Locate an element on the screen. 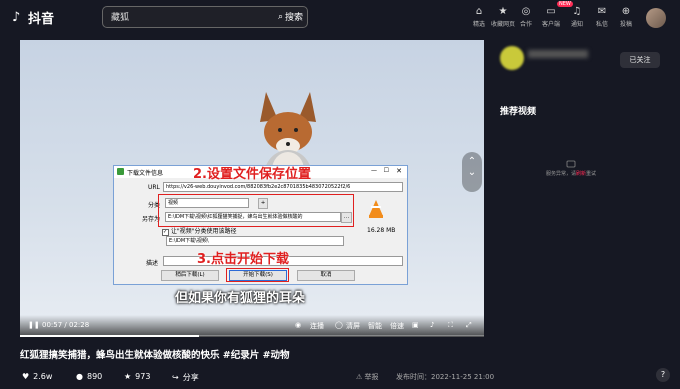  star-icon: ★ is located at coordinates (128, 376).